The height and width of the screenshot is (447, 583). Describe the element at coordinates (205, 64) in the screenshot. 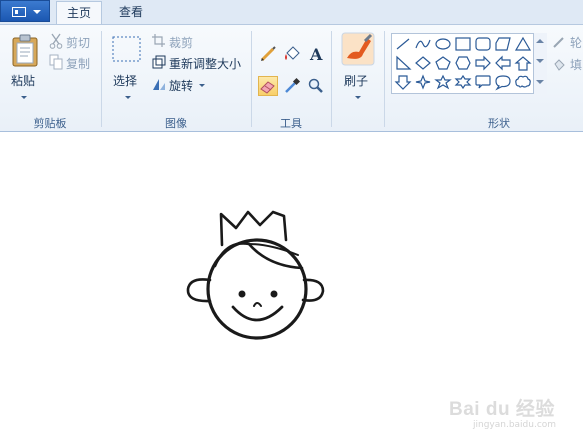

I see `resize-label: 重新调整大小` at that location.